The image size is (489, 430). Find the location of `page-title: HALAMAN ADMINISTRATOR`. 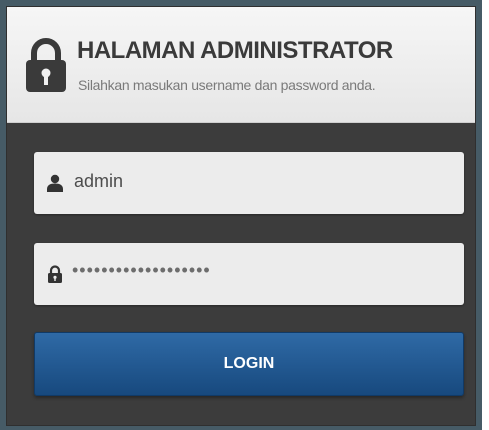

page-title: HALAMAN ADMINISTRATOR is located at coordinates (235, 50).